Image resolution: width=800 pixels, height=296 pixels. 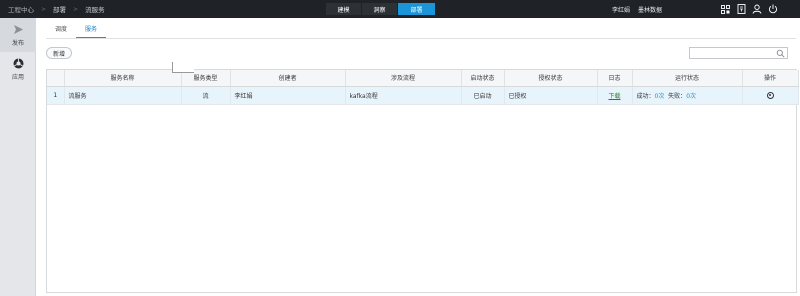 I want to click on sidebar-item-label: 发布, so click(x=17, y=43).